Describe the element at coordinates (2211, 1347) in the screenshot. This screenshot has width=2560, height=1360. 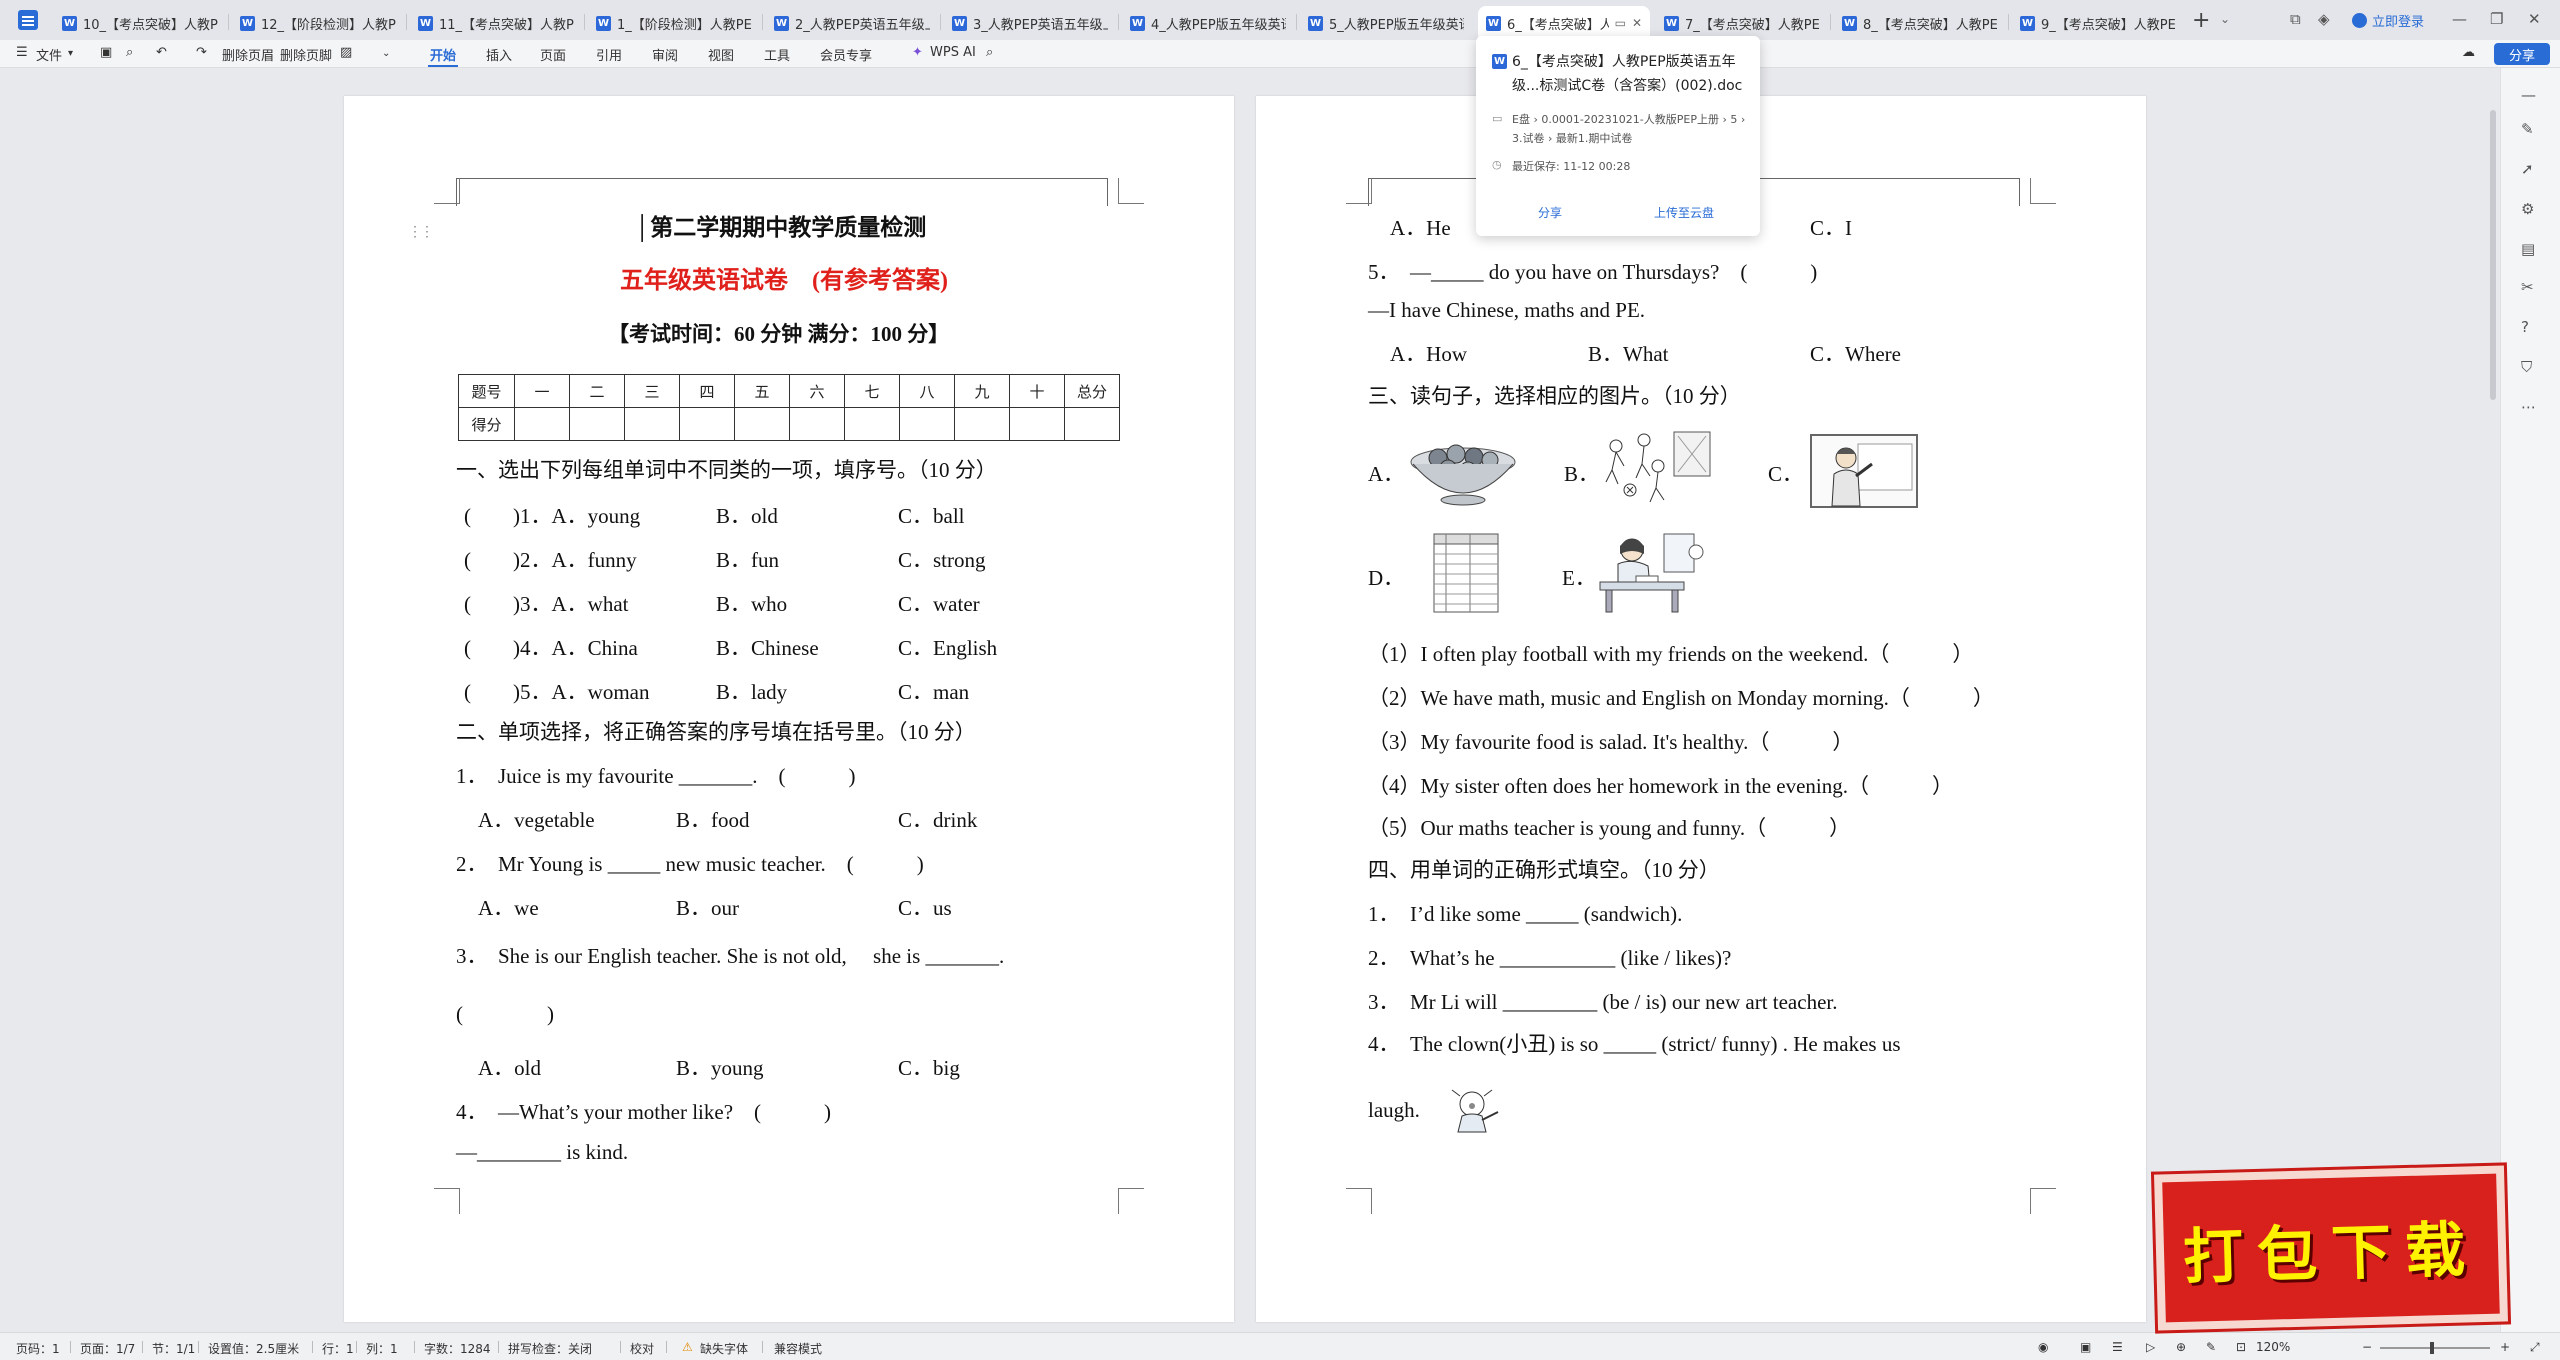
I see `pen-view-icon: ✎` at that location.